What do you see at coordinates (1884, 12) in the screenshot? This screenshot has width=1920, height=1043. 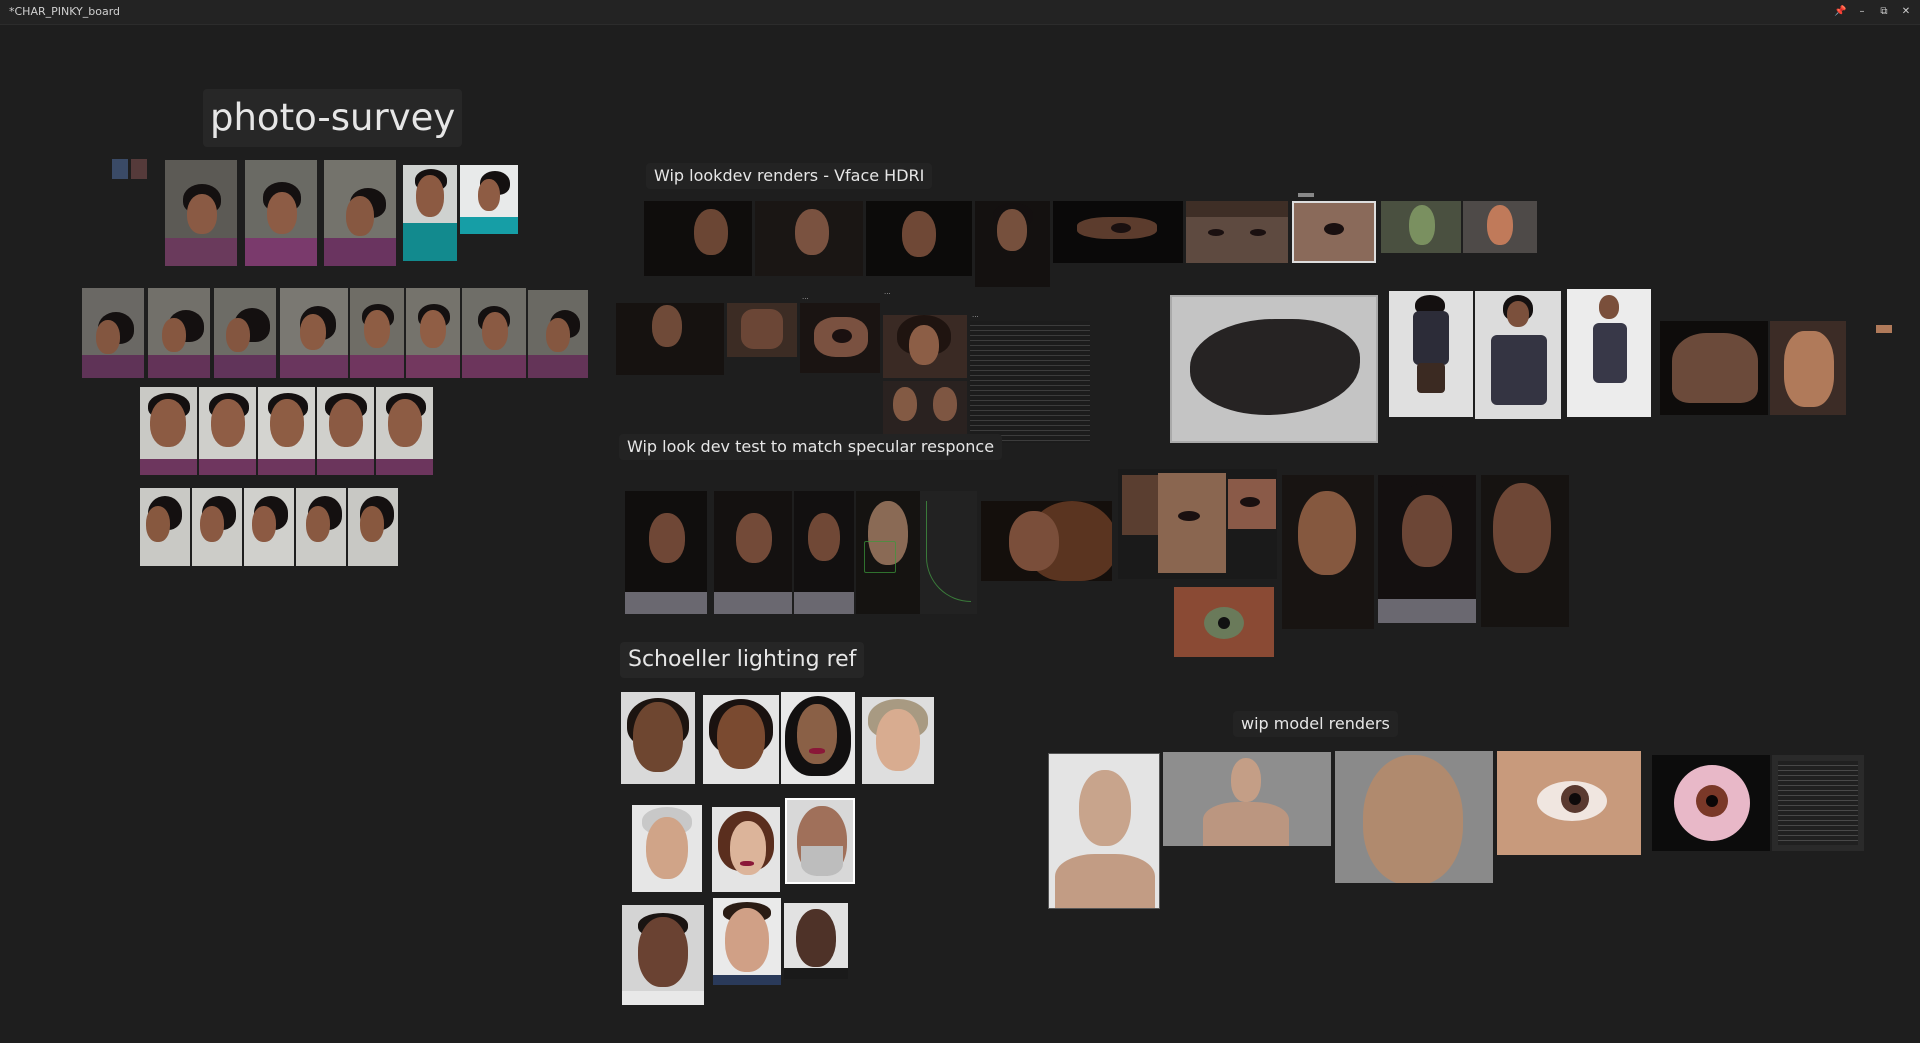 I see `maximize-button: ⧉` at bounding box center [1884, 12].